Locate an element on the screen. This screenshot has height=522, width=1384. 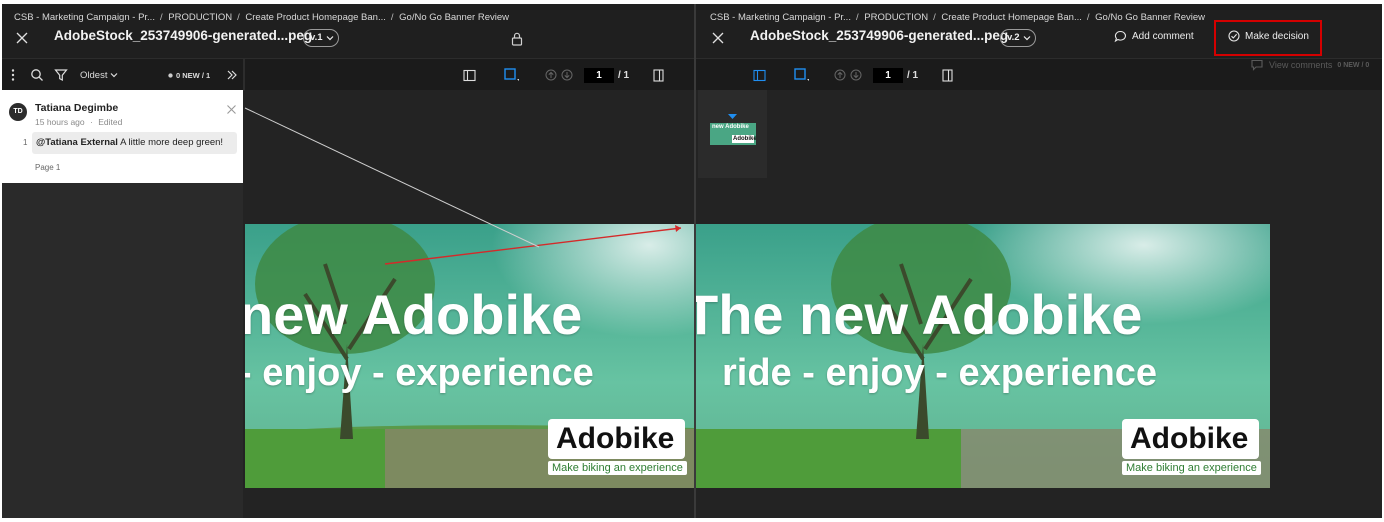
left-toolbar: Oldest 0 NEW / 1 1 / 1 is located at coordinates (348, 74).